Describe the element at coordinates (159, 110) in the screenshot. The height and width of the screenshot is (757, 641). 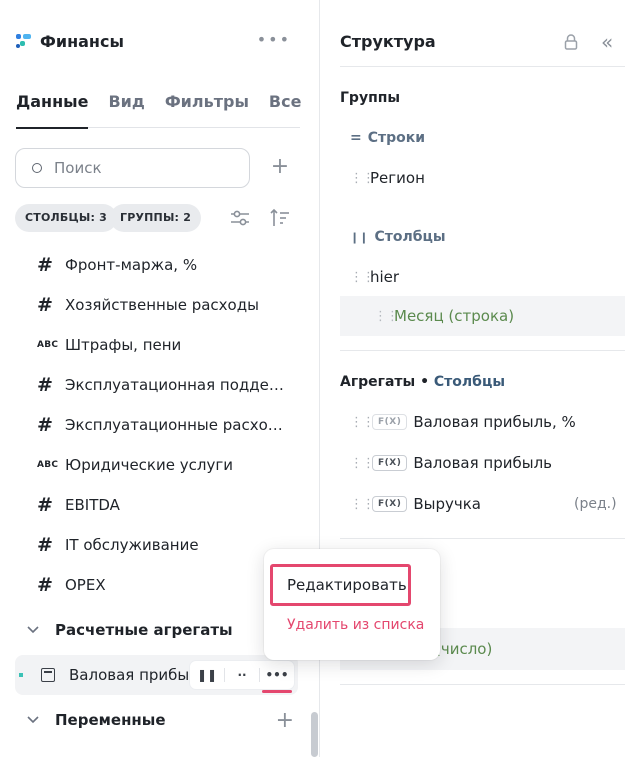
I see `tab-bar: Данные Вид Фильтры Все` at that location.